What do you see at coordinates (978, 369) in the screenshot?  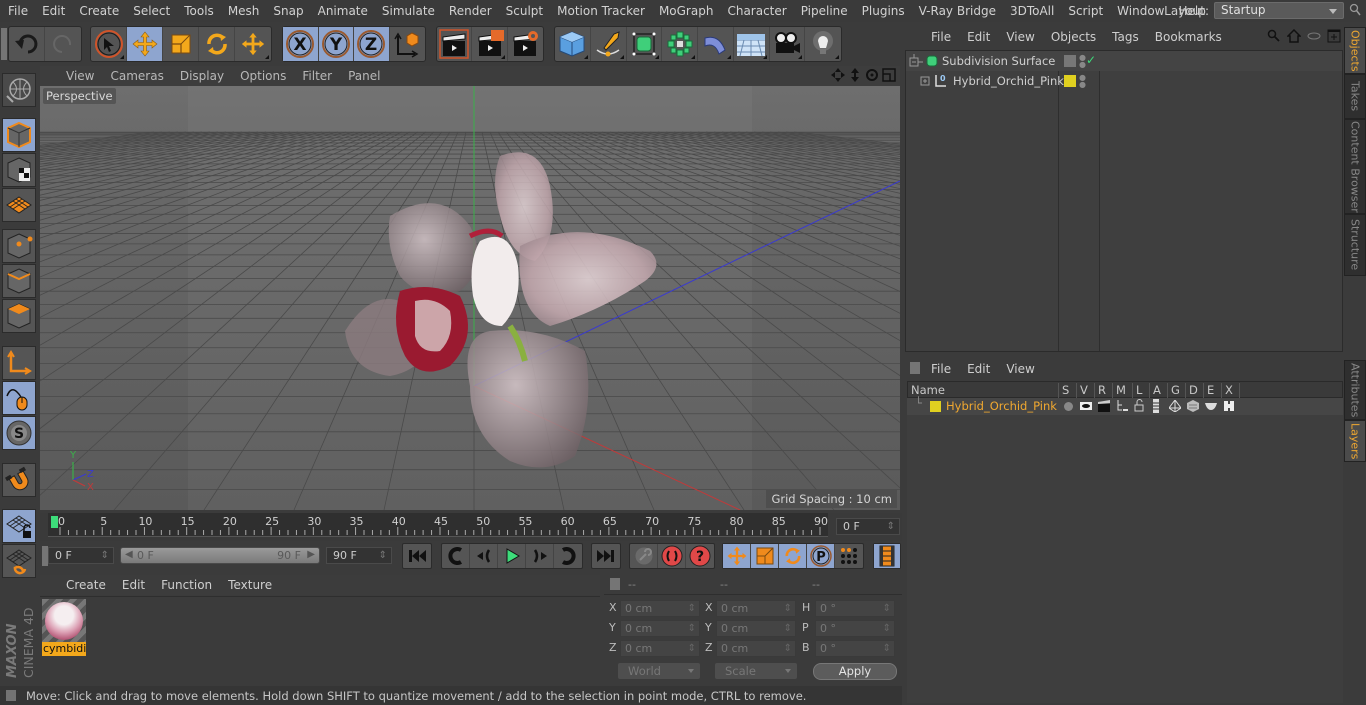 I see `layers-menu-edit: Edit` at bounding box center [978, 369].